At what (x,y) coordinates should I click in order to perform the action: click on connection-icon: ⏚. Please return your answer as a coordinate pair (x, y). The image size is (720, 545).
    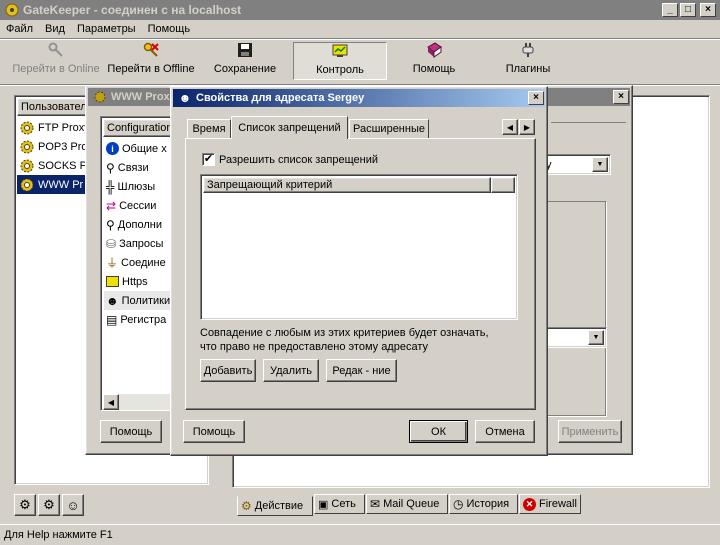
    Looking at the image, I should click on (112, 263).